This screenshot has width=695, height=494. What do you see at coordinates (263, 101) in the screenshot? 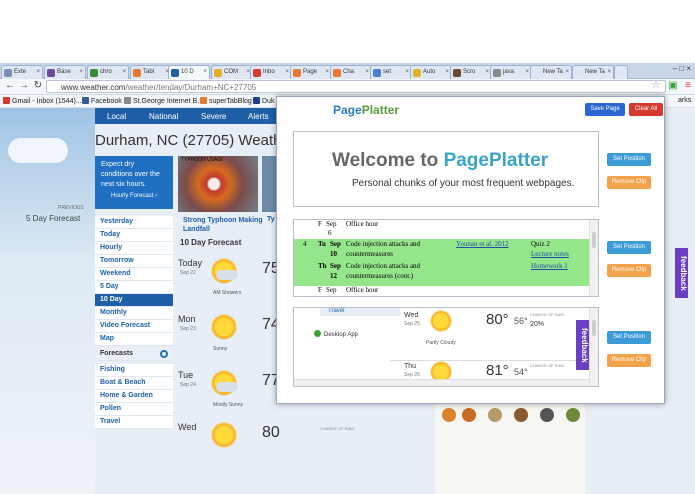
I see `bookmark-item: Duk` at bounding box center [263, 101].